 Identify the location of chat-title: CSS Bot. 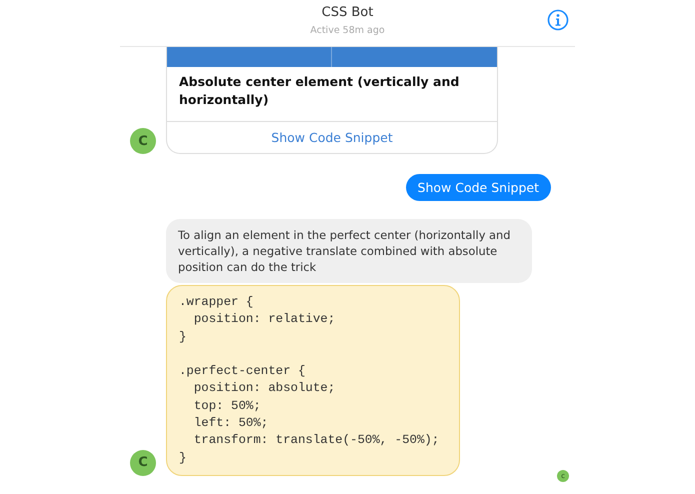
(348, 12).